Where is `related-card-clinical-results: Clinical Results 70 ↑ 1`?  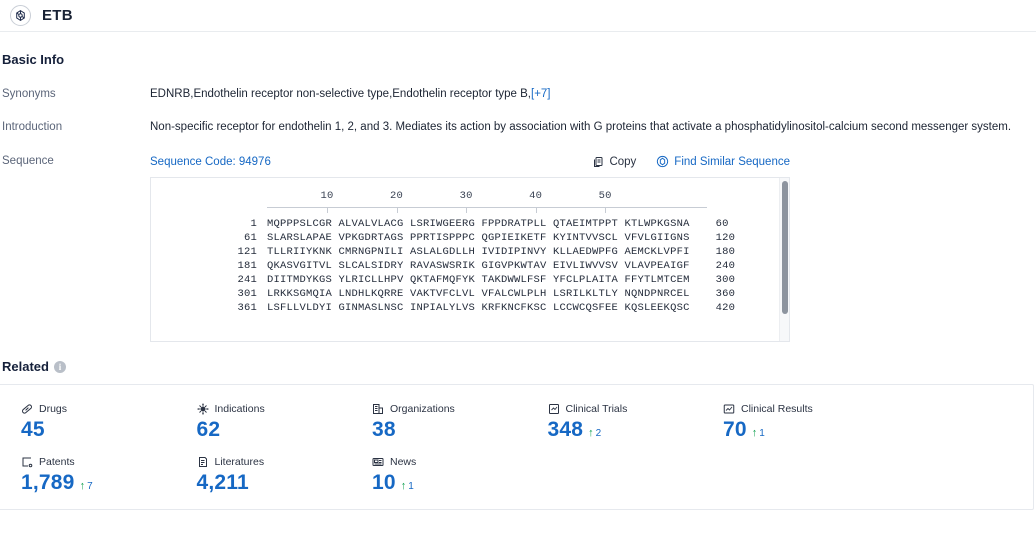 related-card-clinical-results: Clinical Results 70 ↑ 1 is located at coordinates (789, 423).